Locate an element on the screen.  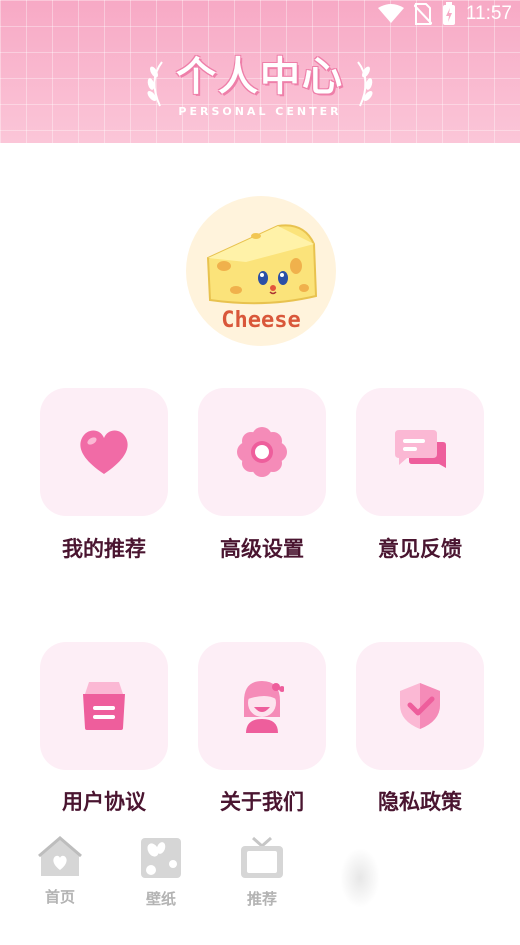
menu-tile-agreement is located at coordinates (104, 706).